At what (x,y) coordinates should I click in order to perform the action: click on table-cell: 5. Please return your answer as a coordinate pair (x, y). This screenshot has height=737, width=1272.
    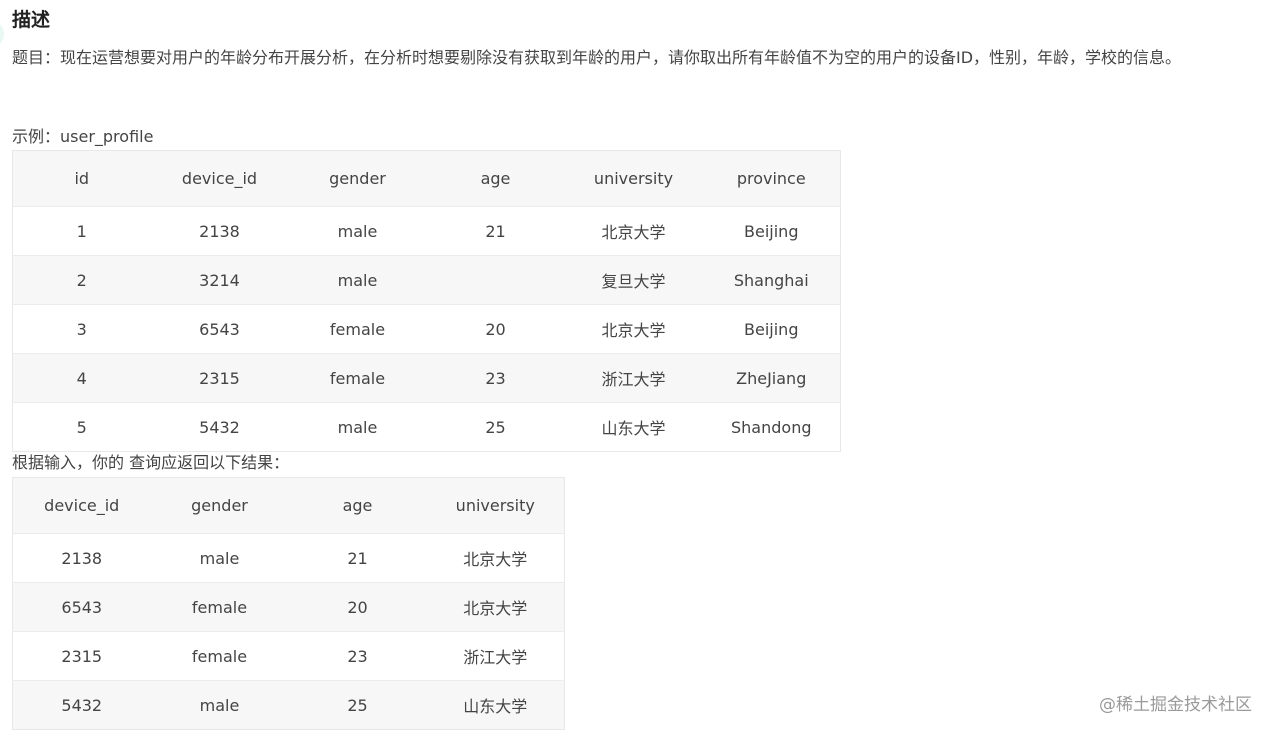
    Looking at the image, I should click on (81, 427).